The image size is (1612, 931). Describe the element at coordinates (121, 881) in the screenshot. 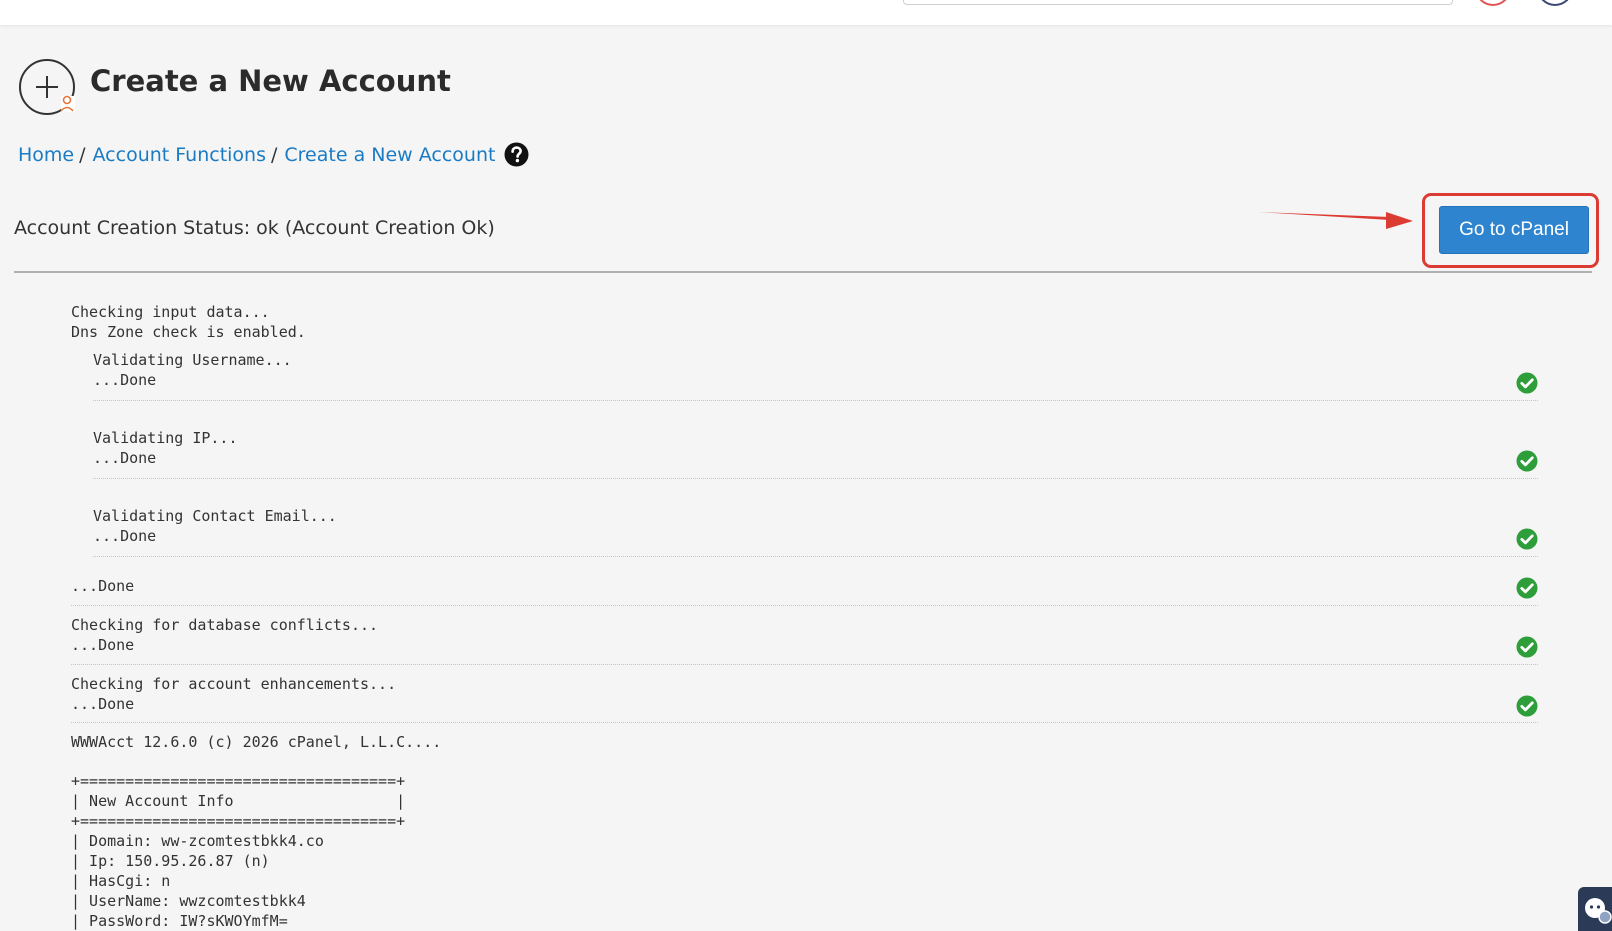

I see `info-table-line: | HasCgi: n` at that location.